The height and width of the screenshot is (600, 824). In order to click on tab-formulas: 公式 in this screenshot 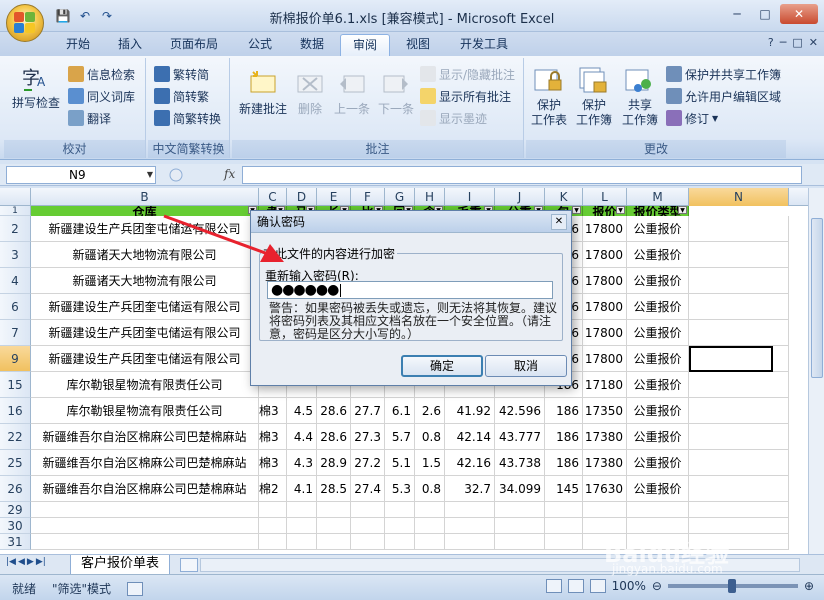, I will do `click(260, 45)`.